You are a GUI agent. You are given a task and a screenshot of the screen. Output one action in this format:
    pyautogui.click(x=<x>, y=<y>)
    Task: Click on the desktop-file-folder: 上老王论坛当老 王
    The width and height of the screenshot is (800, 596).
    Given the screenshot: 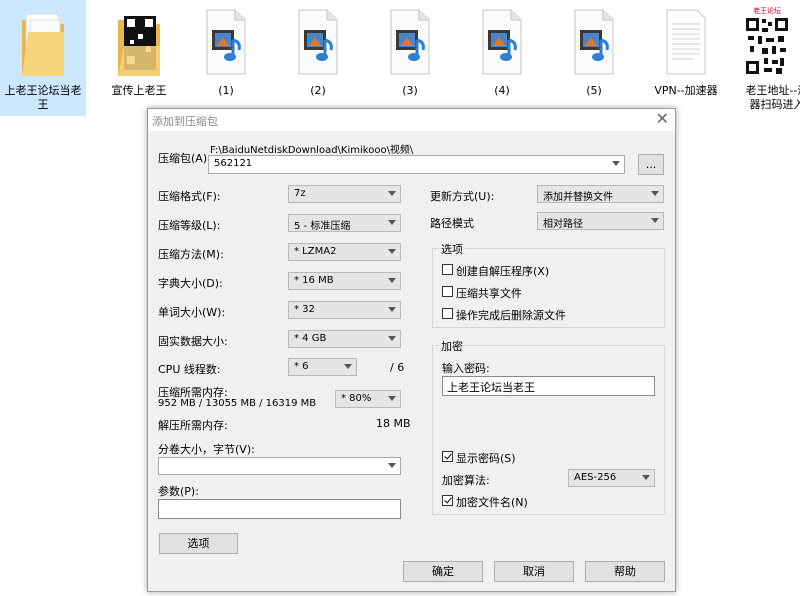 What is the action you would take?
    pyautogui.click(x=43, y=58)
    